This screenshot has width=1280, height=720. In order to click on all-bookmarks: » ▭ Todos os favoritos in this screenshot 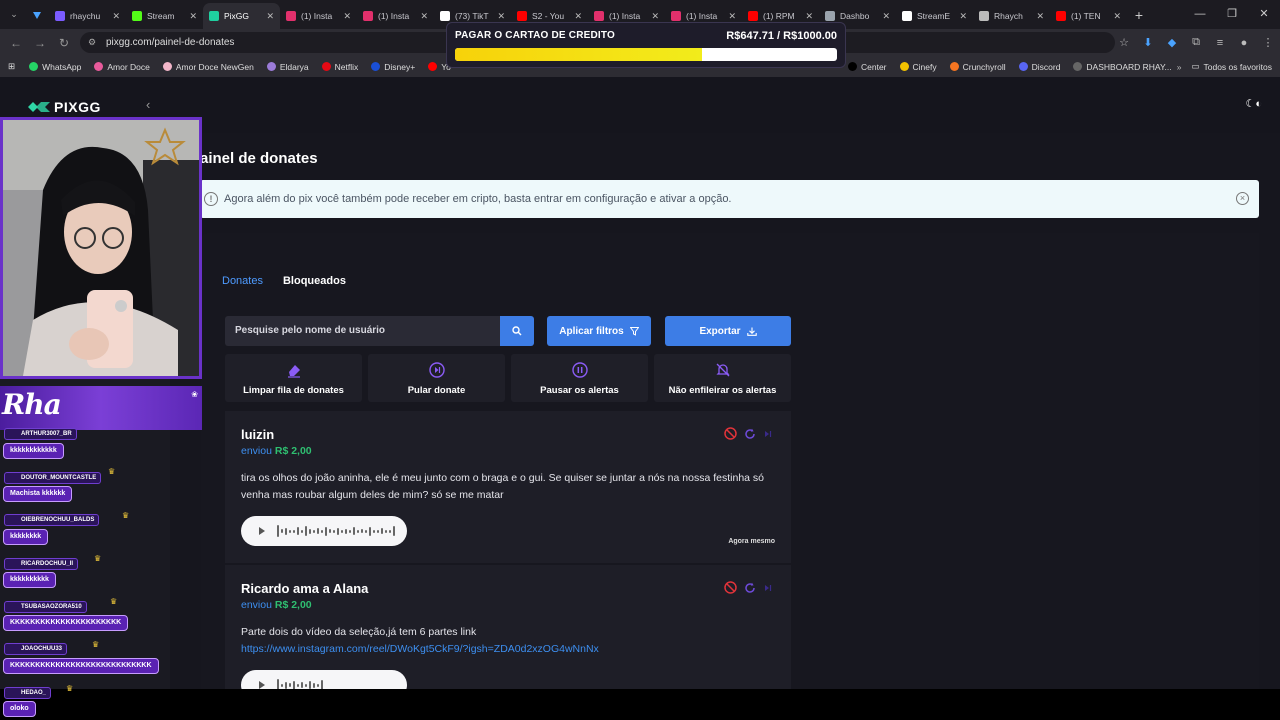, I will do `click(1224, 66)`.